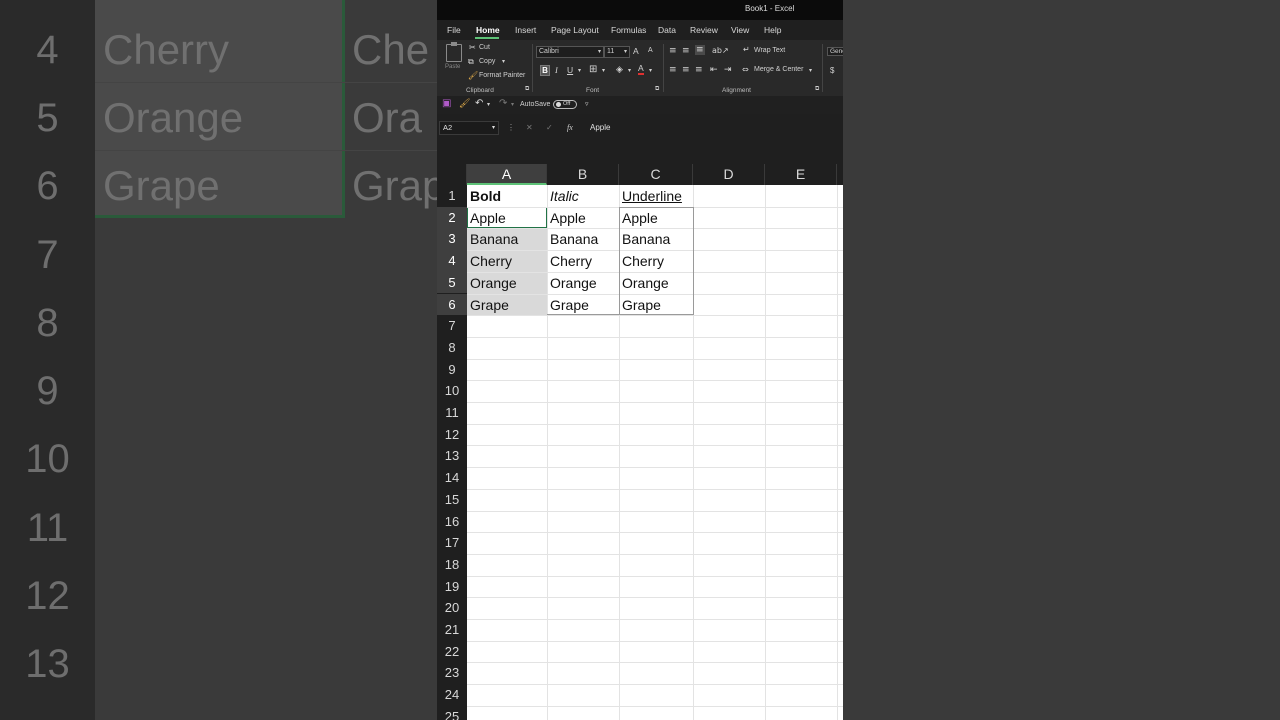 The image size is (1280, 720). What do you see at coordinates (650, 70) in the screenshot?
I see `font-color-dropdown-icon: ▾` at bounding box center [650, 70].